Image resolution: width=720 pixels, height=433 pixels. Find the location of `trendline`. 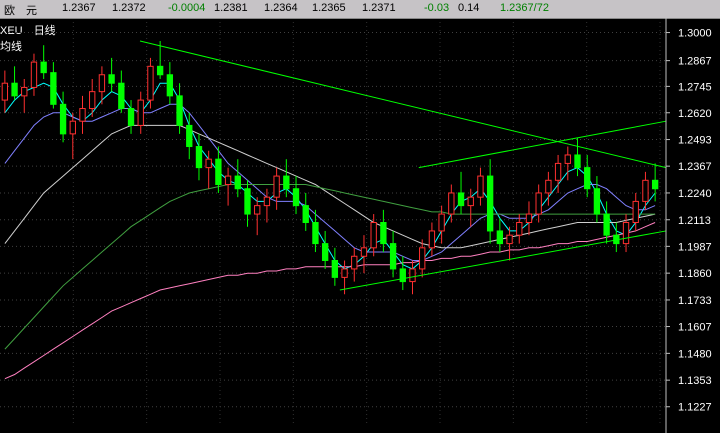

trendline is located at coordinates (542, 144).